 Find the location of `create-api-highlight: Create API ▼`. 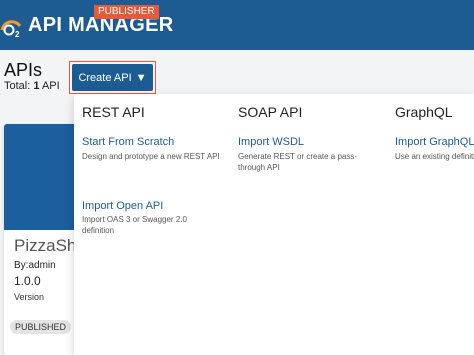

create-api-highlight: Create API ▼ is located at coordinates (112, 77).